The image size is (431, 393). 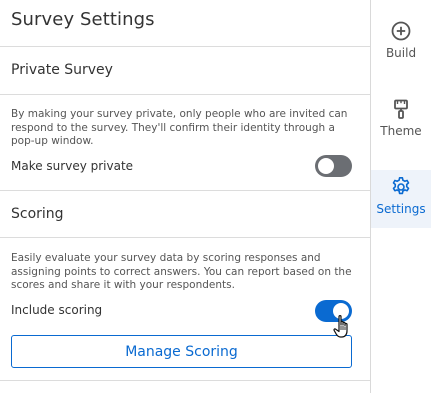 I want to click on rail-item-label: Theme, so click(x=401, y=131).